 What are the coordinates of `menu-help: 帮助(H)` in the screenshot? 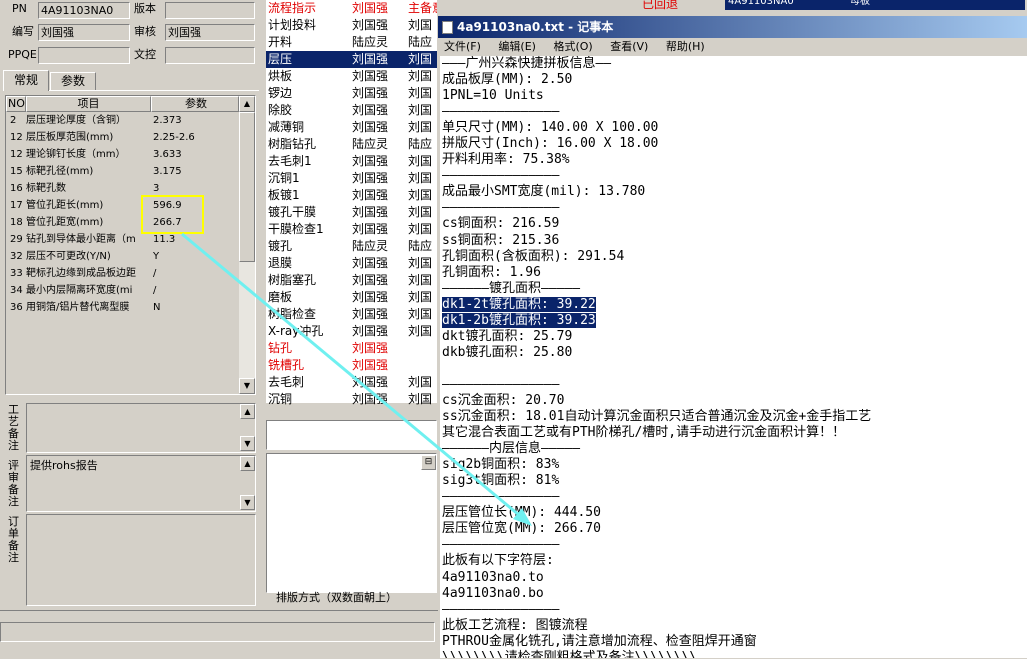 It's located at (685, 46).